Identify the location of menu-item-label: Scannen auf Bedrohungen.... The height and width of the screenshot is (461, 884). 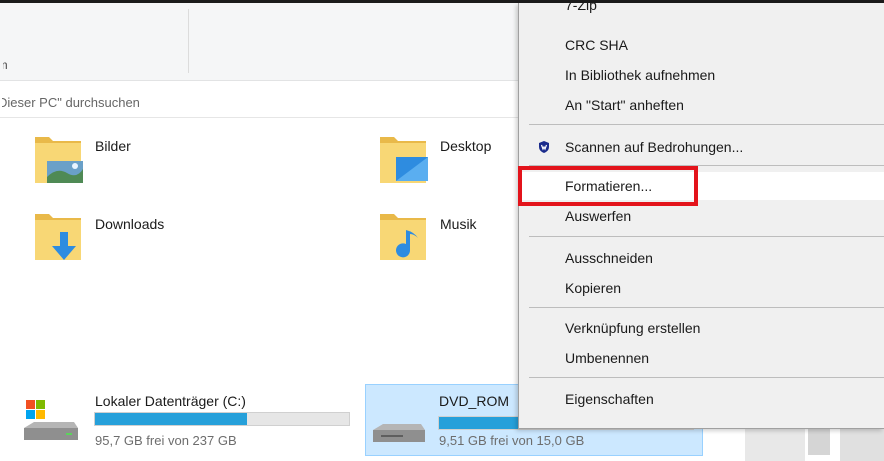
(654, 147).